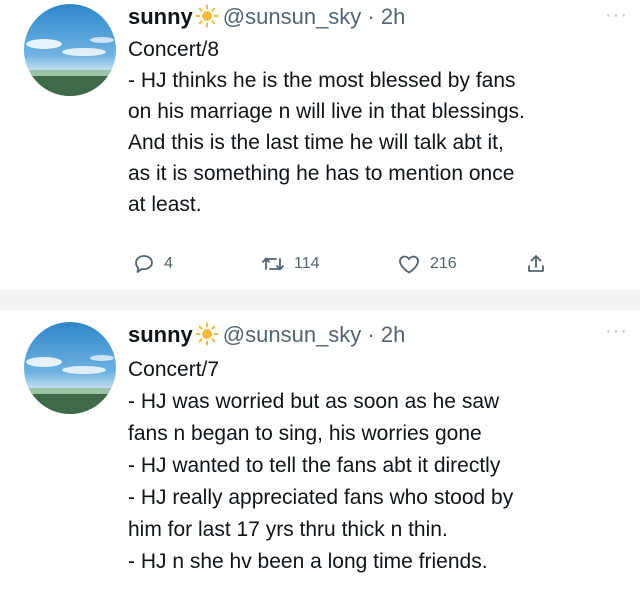 The height and width of the screenshot is (597, 640). What do you see at coordinates (308, 561) in the screenshot?
I see `tweet-text-line: - HJ n she hv been a long time friends.` at bounding box center [308, 561].